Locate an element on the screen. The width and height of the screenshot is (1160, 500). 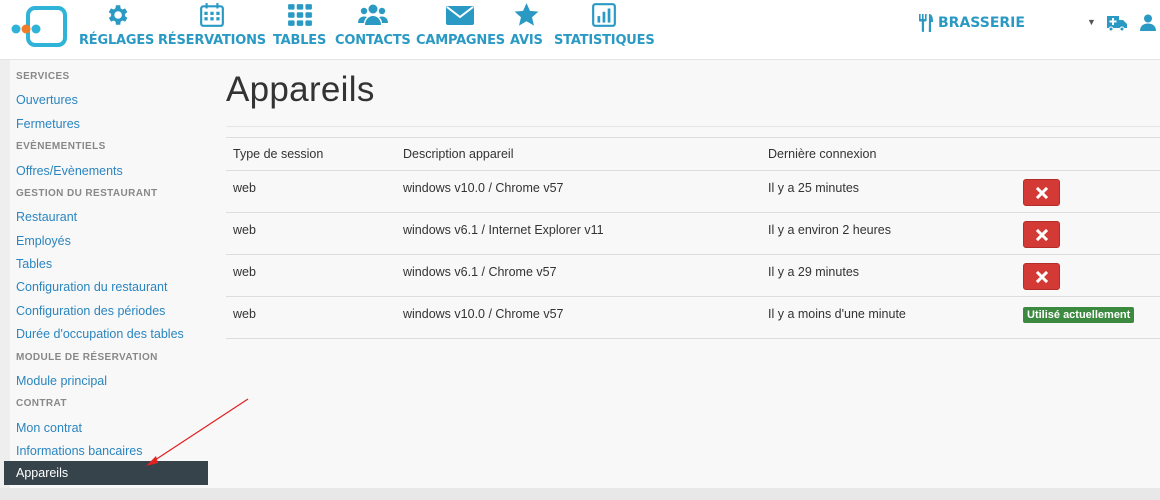
sidebar-item-fermetures: Fermetures is located at coordinates (48, 124).